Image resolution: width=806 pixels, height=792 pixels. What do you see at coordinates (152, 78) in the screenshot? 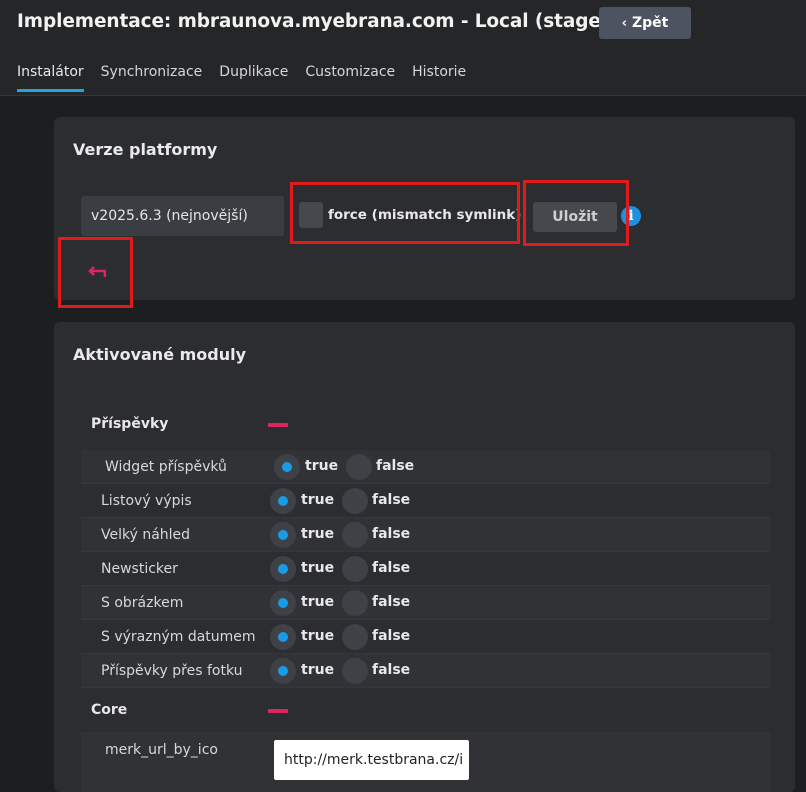
I see `tab-synchronization: Synchronizace` at bounding box center [152, 78].